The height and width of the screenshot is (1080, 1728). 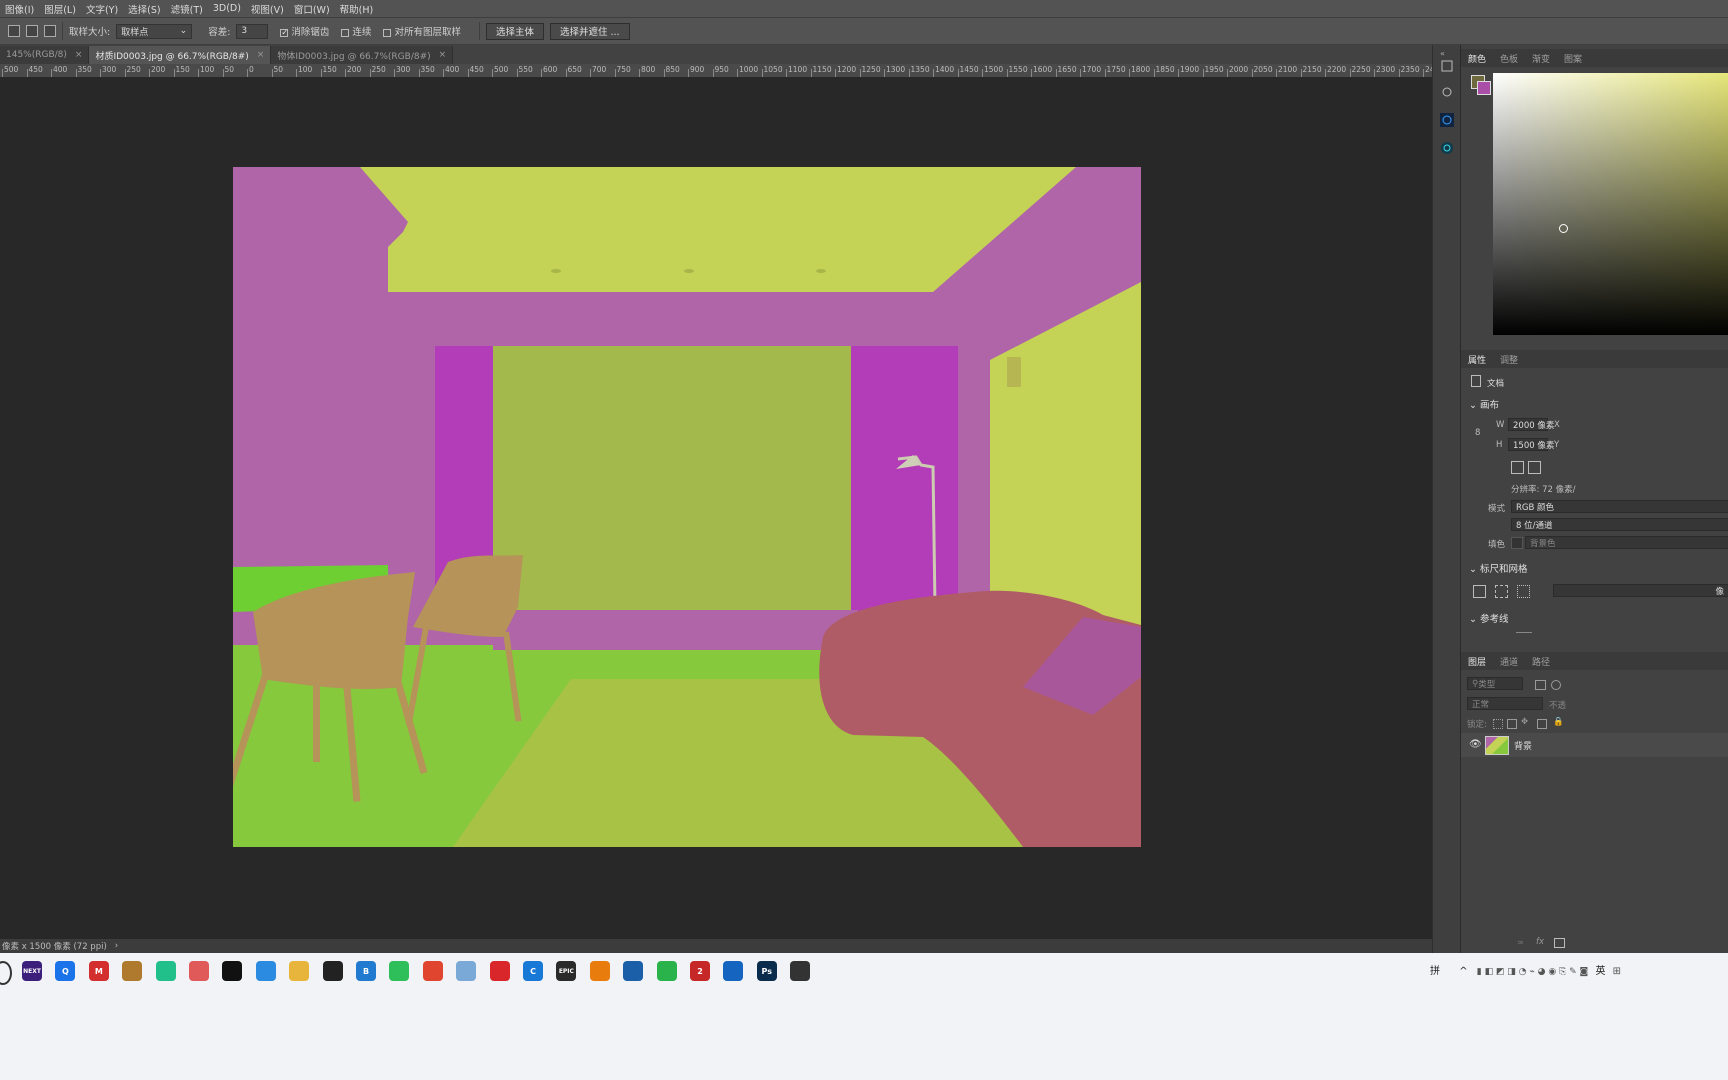 I want to click on folder-app-icon, so click(x=299, y=971).